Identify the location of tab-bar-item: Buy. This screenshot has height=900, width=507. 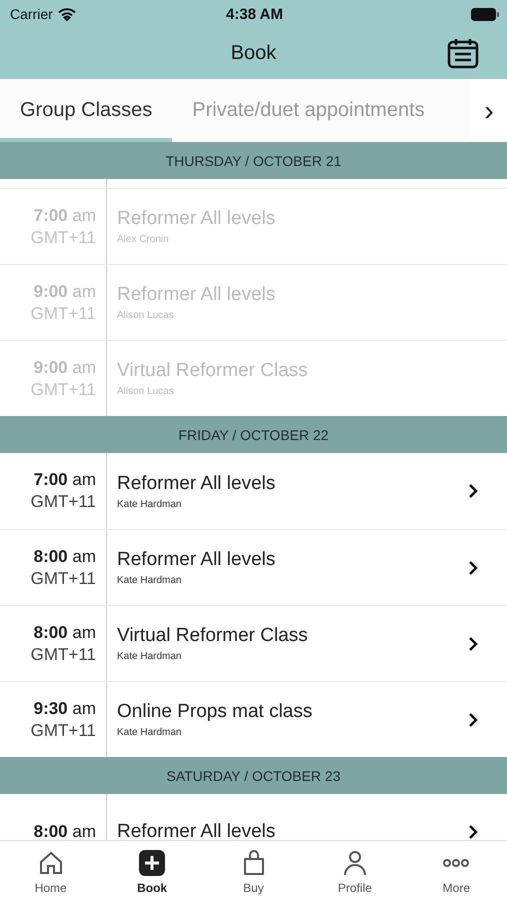
(253, 870).